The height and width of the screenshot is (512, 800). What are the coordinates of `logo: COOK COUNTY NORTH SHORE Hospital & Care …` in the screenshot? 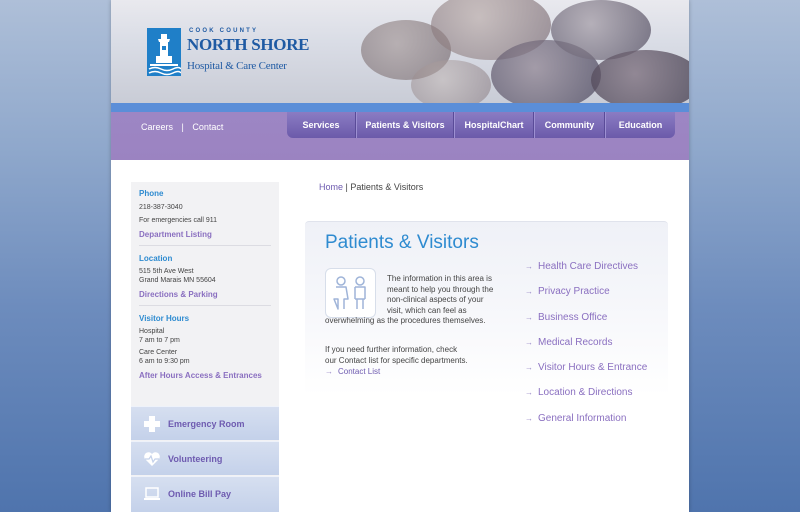 It's located at (228, 53).